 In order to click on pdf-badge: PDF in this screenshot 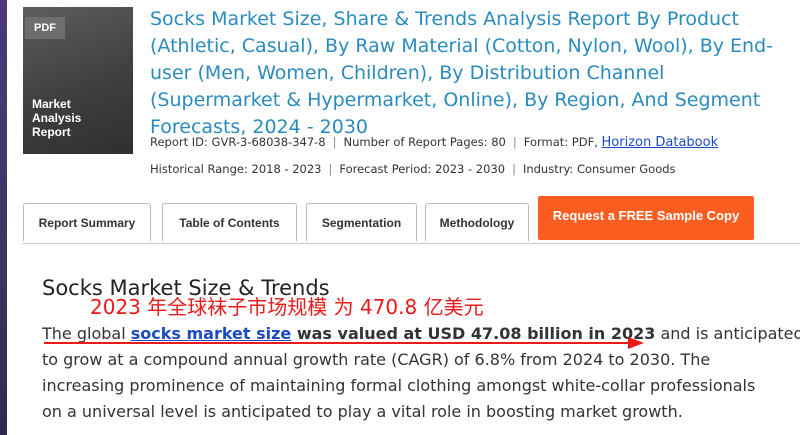, I will do `click(45, 28)`.